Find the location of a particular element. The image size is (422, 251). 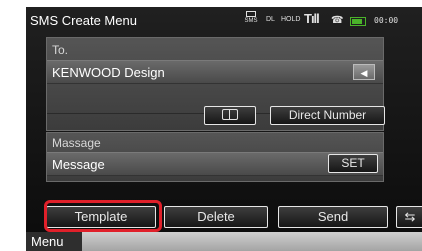

menu-button: Menu is located at coordinates (54, 241).